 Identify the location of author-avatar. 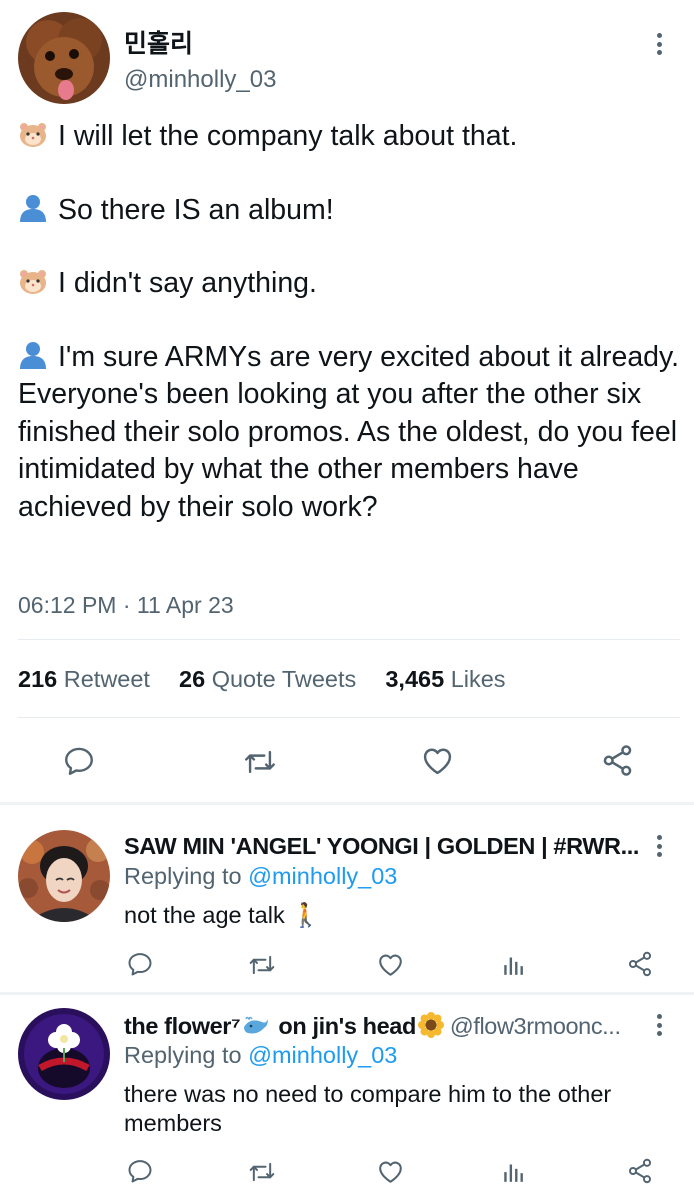
(64, 58).